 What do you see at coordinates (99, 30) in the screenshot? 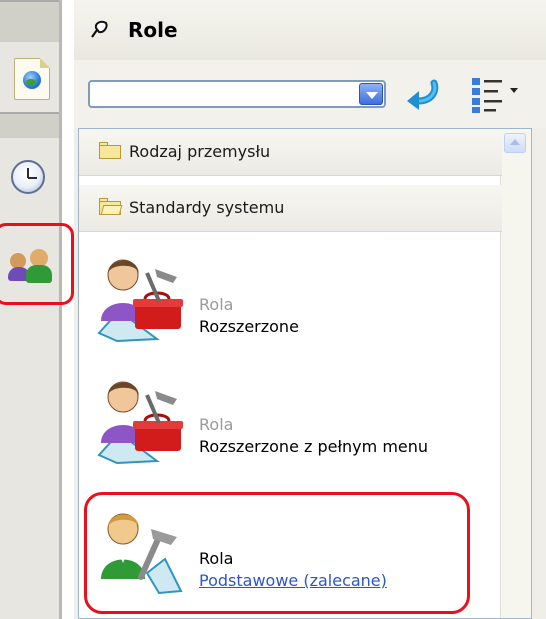
I see `pin-icon` at bounding box center [99, 30].